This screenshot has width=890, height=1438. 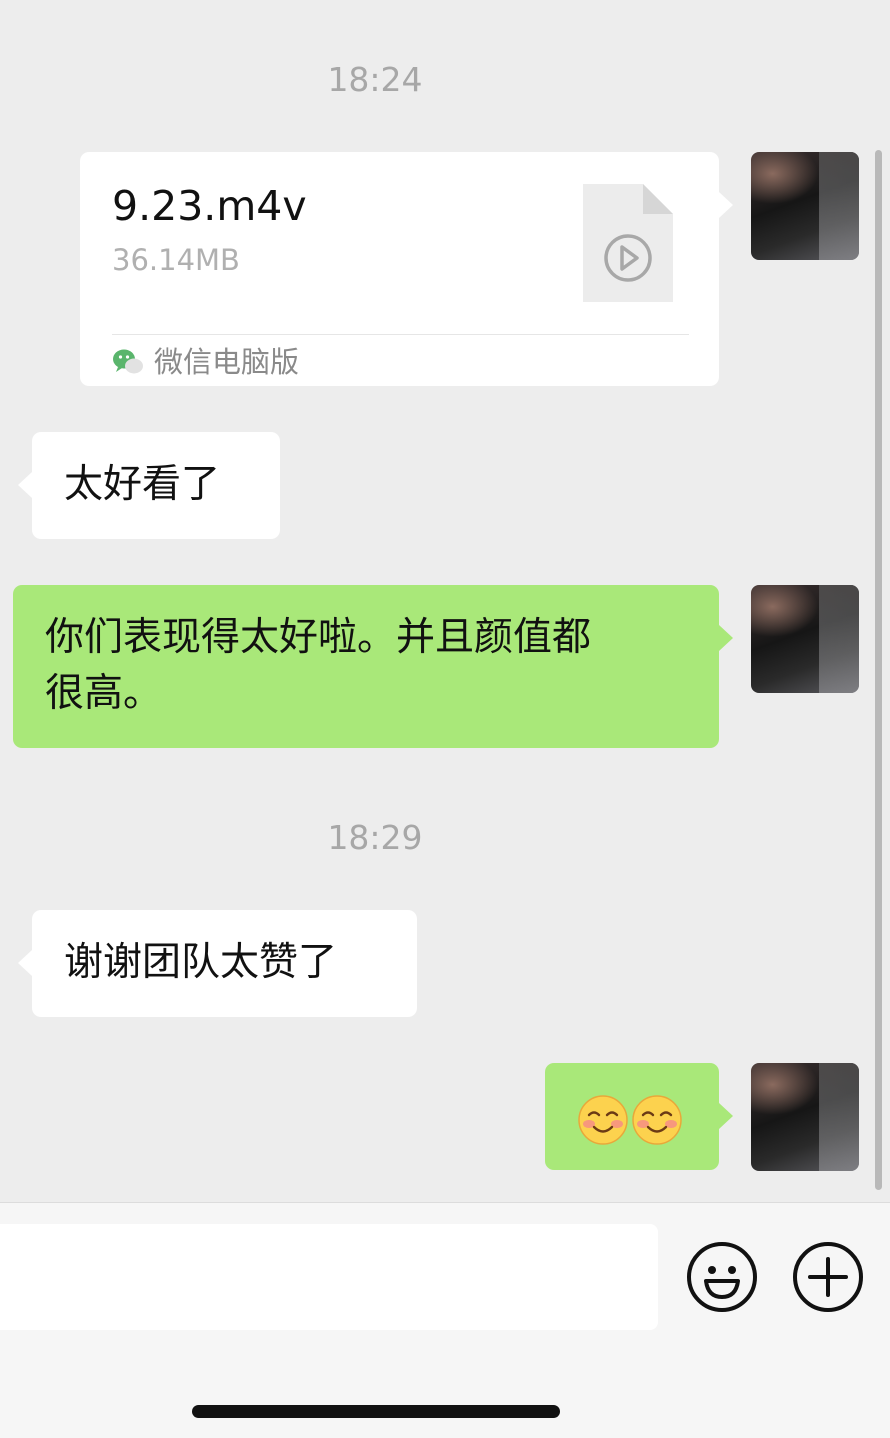 What do you see at coordinates (176, 260) in the screenshot?
I see `file-size: 36.14MB` at bounding box center [176, 260].